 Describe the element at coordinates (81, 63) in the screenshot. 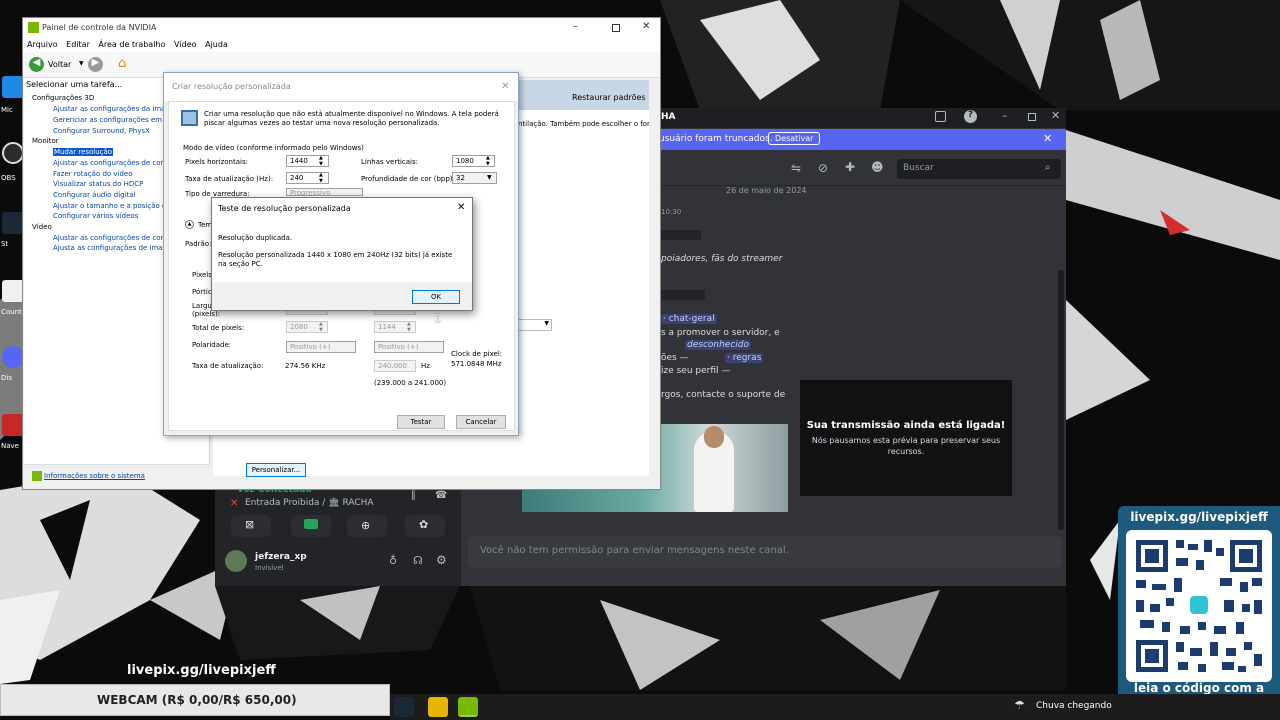

I see `dropdown-arrow-icon: ▼` at that location.